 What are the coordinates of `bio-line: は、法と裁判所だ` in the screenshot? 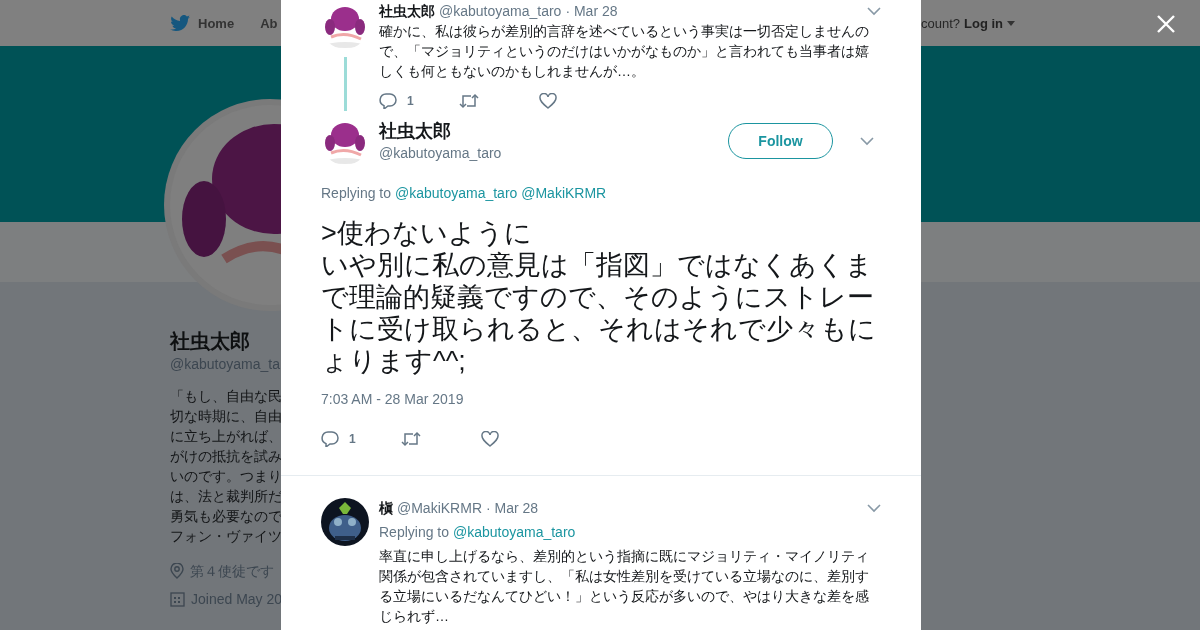 It's located at (226, 496).